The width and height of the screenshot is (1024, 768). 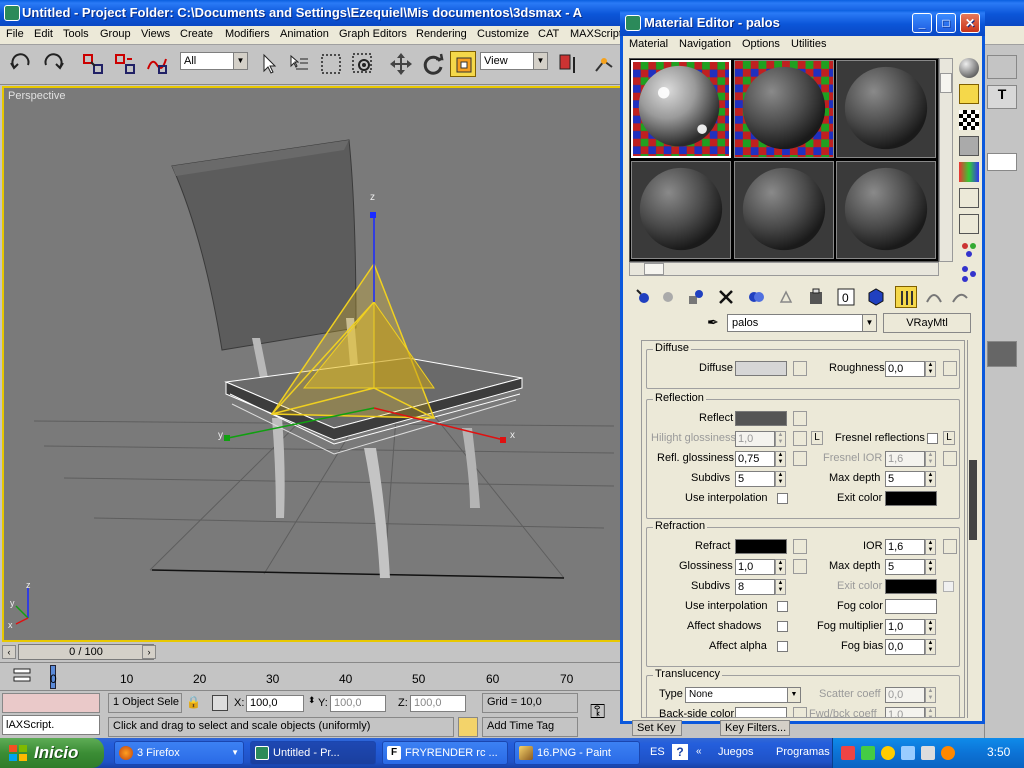 What do you see at coordinates (761, 44) in the screenshot?
I see `menu-options: Options` at bounding box center [761, 44].